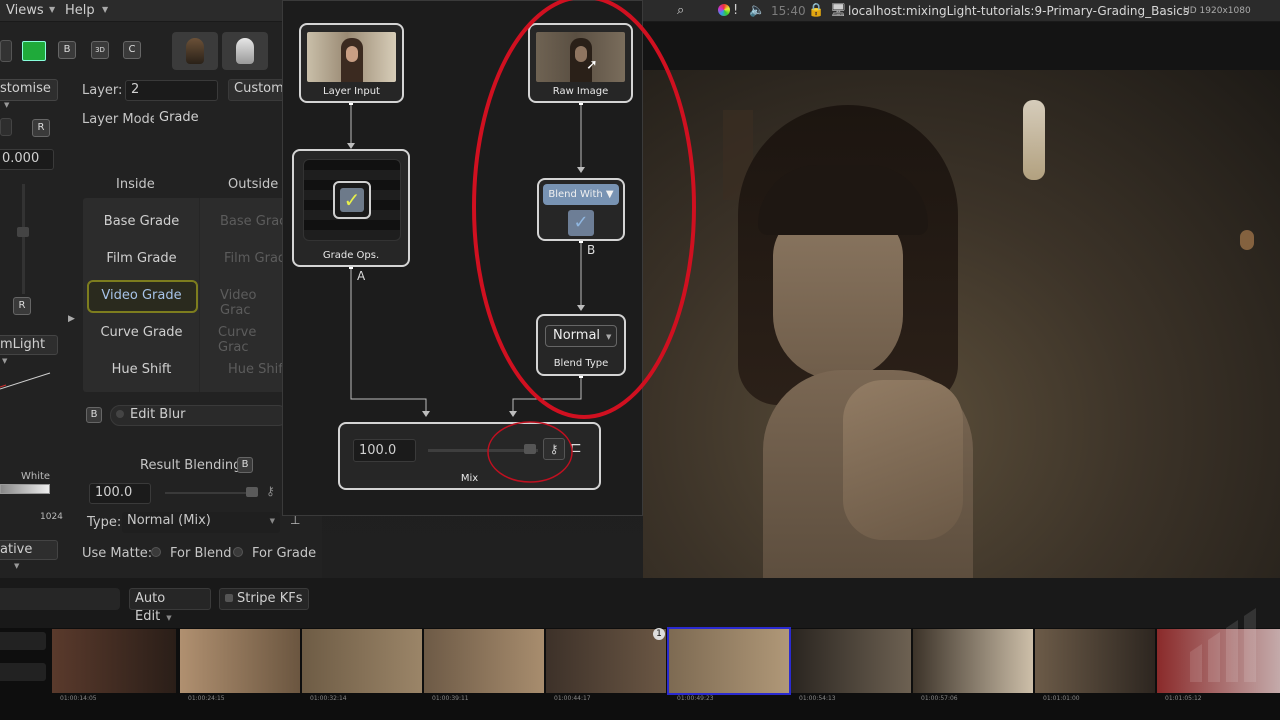 This screenshot has height=720, width=1280. I want to click on clip-timecode-3: 01:00:32:14, so click(328, 698).